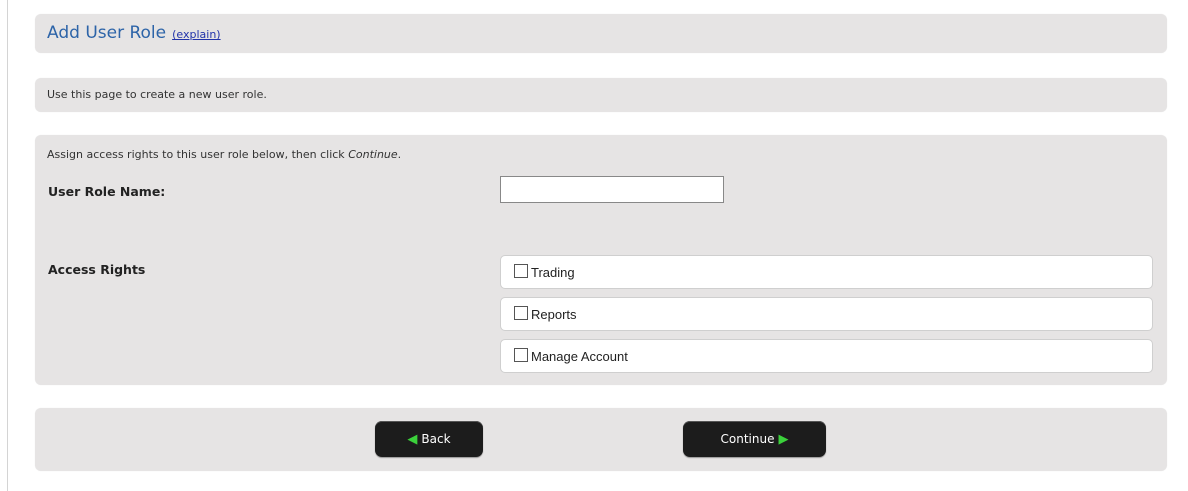 The width and height of the screenshot is (1188, 491). I want to click on back-button: ◀ Back, so click(429, 439).